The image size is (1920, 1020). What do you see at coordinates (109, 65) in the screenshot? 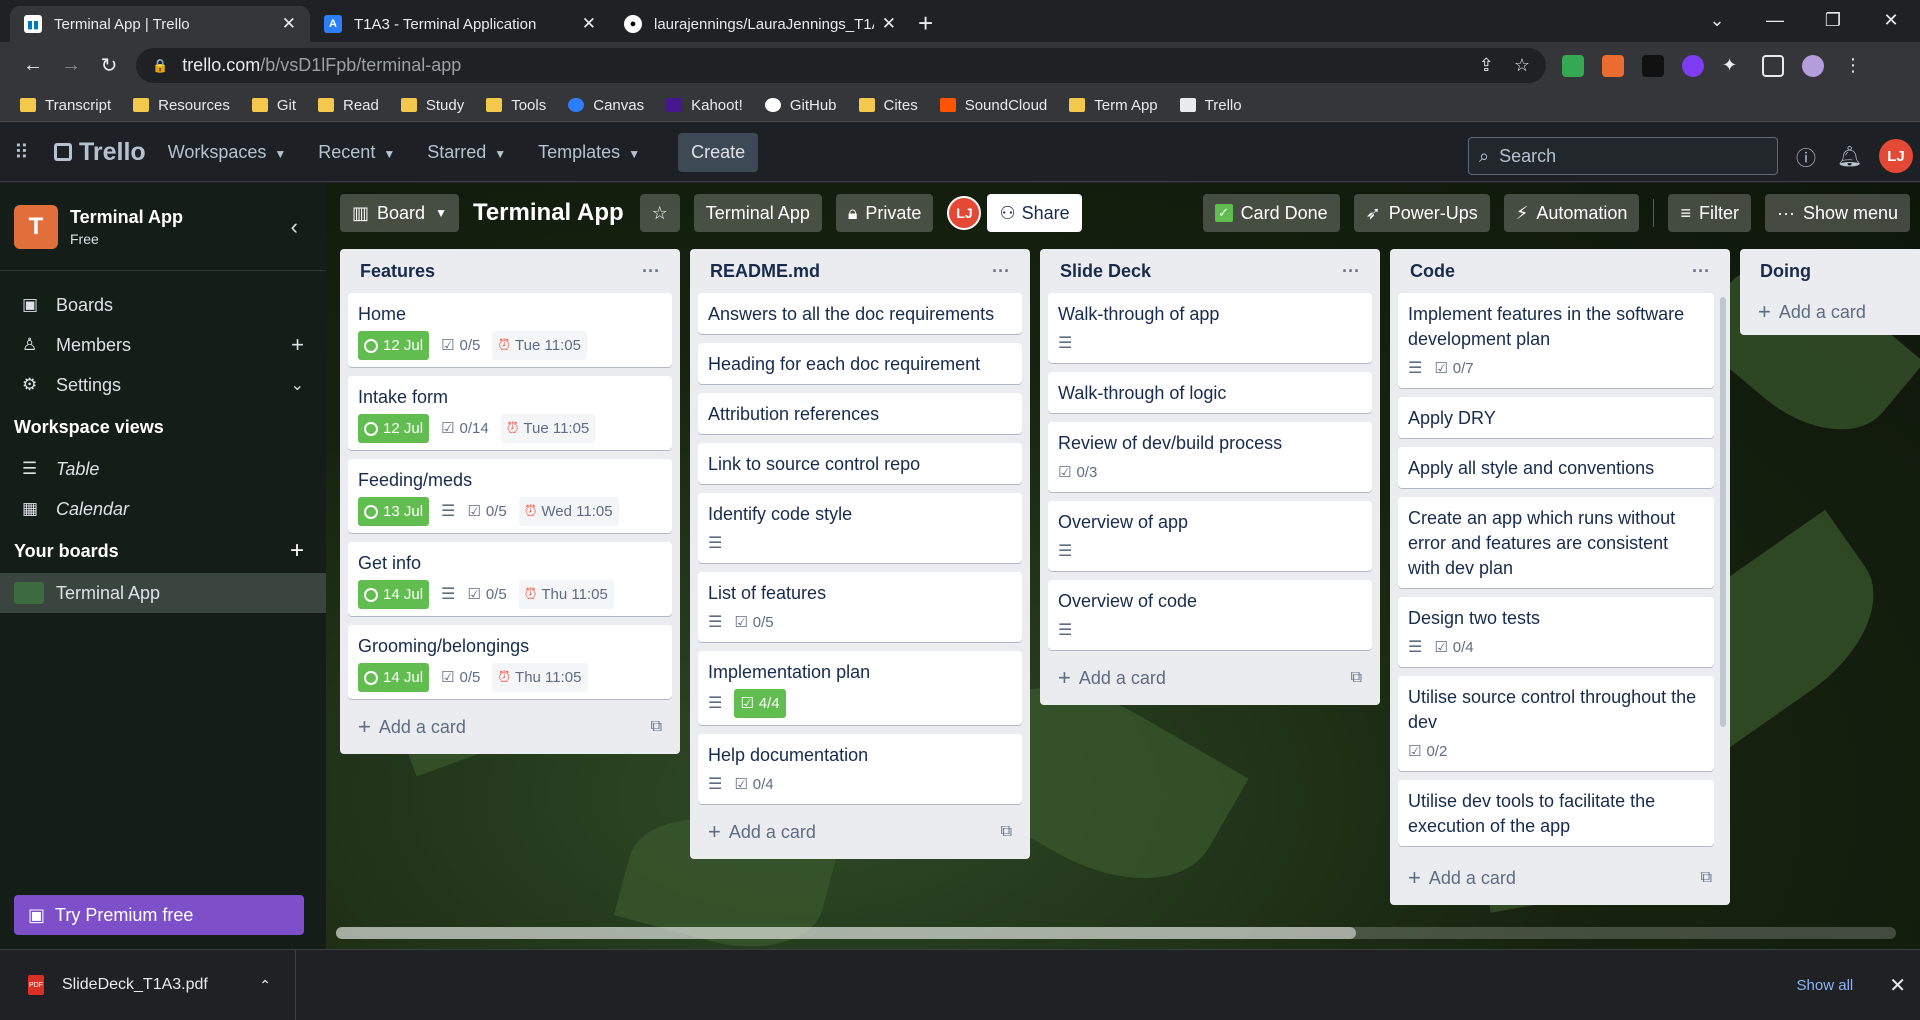
I see `reload-icon: ↻` at bounding box center [109, 65].